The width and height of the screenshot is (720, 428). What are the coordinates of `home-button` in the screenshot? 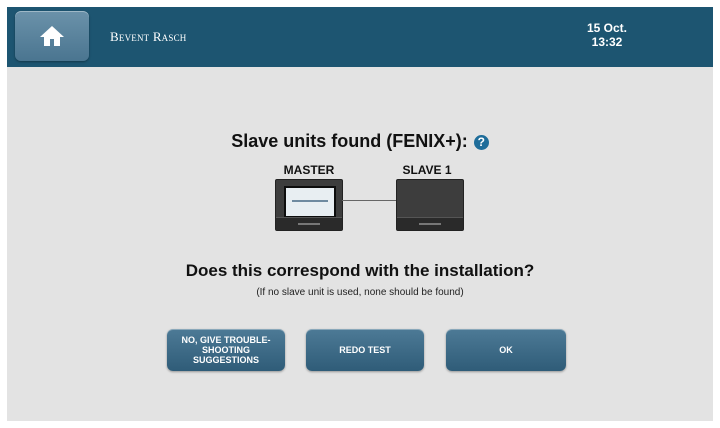 It's located at (52, 36).